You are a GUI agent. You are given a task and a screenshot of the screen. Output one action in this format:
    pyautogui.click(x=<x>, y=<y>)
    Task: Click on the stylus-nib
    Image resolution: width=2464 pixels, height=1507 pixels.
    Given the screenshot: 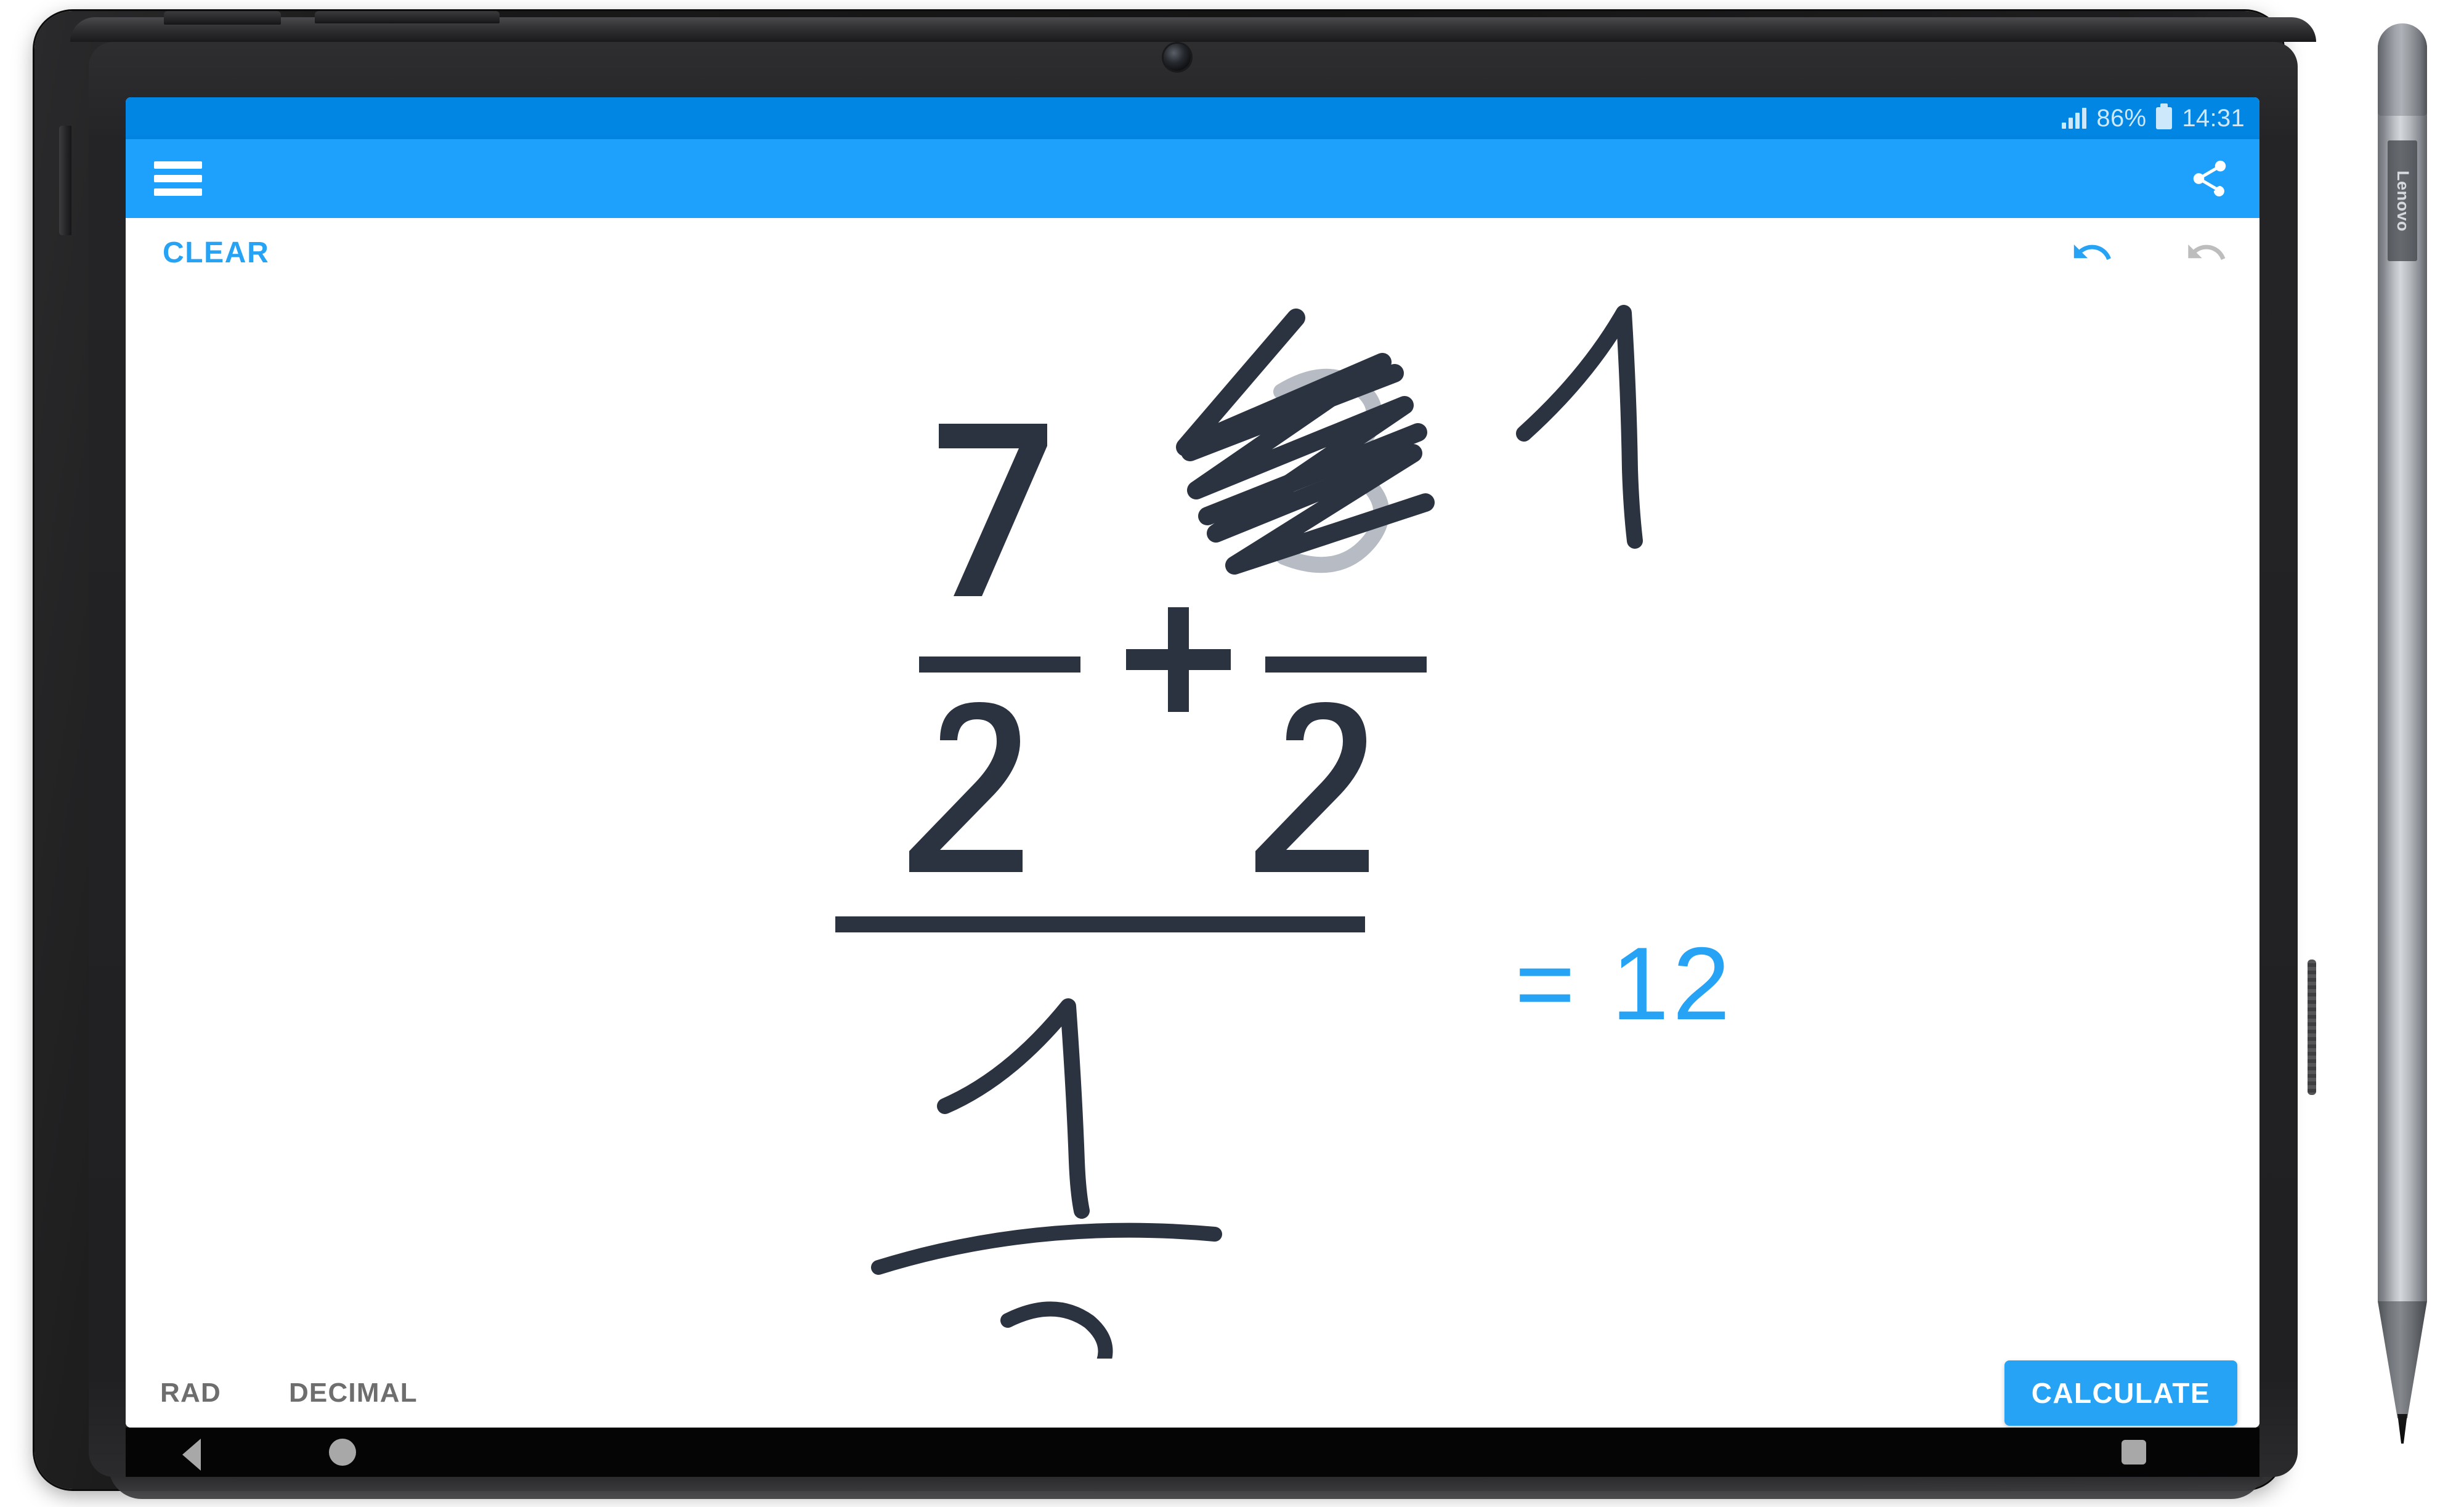 What is the action you would take?
    pyautogui.click(x=2402, y=1429)
    